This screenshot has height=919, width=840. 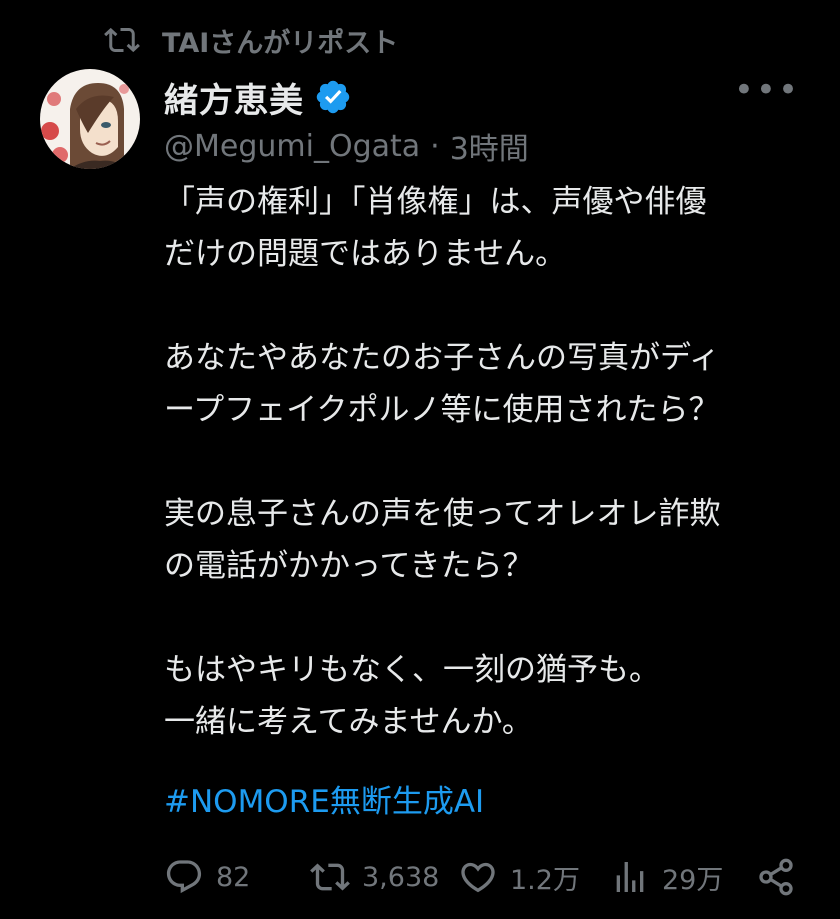 I want to click on like-count: 1.2万, so click(x=545, y=880).